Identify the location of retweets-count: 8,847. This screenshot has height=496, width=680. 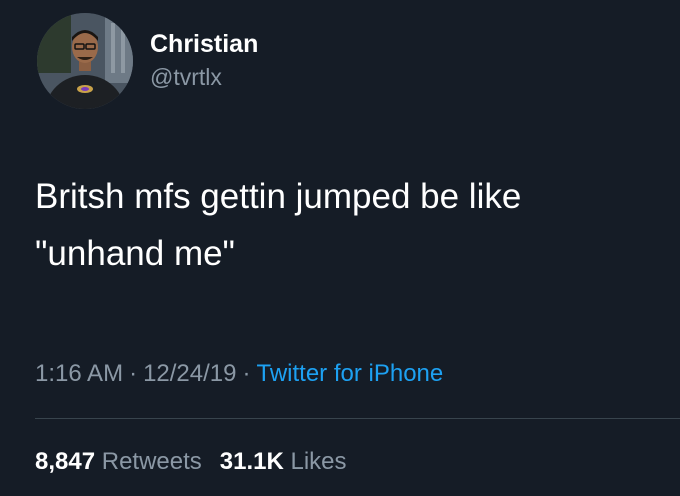
(65, 461).